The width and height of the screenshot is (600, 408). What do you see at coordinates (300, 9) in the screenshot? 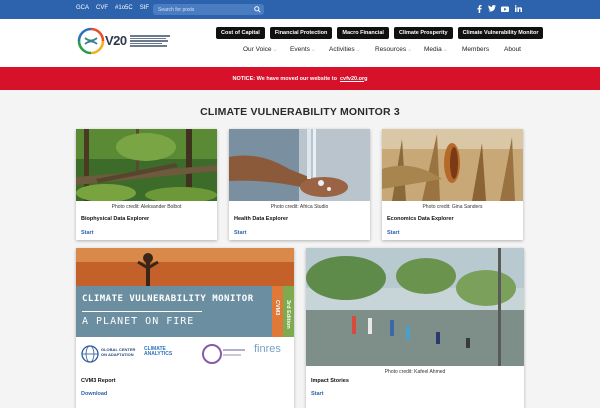
I see `top-bar: GCA CVF #1o5C SIF` at bounding box center [300, 9].